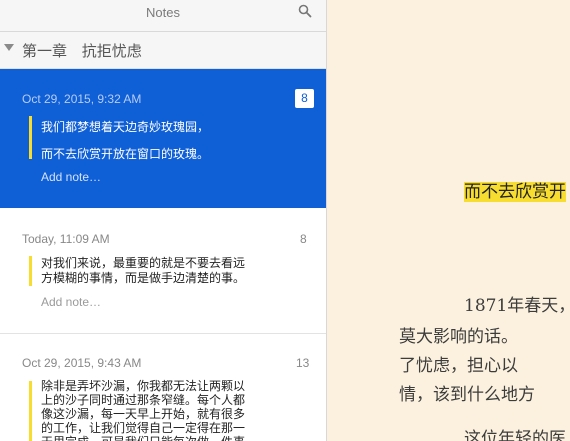  Describe the element at coordinates (303, 363) in the screenshot. I see `note-page-number: 13` at that location.